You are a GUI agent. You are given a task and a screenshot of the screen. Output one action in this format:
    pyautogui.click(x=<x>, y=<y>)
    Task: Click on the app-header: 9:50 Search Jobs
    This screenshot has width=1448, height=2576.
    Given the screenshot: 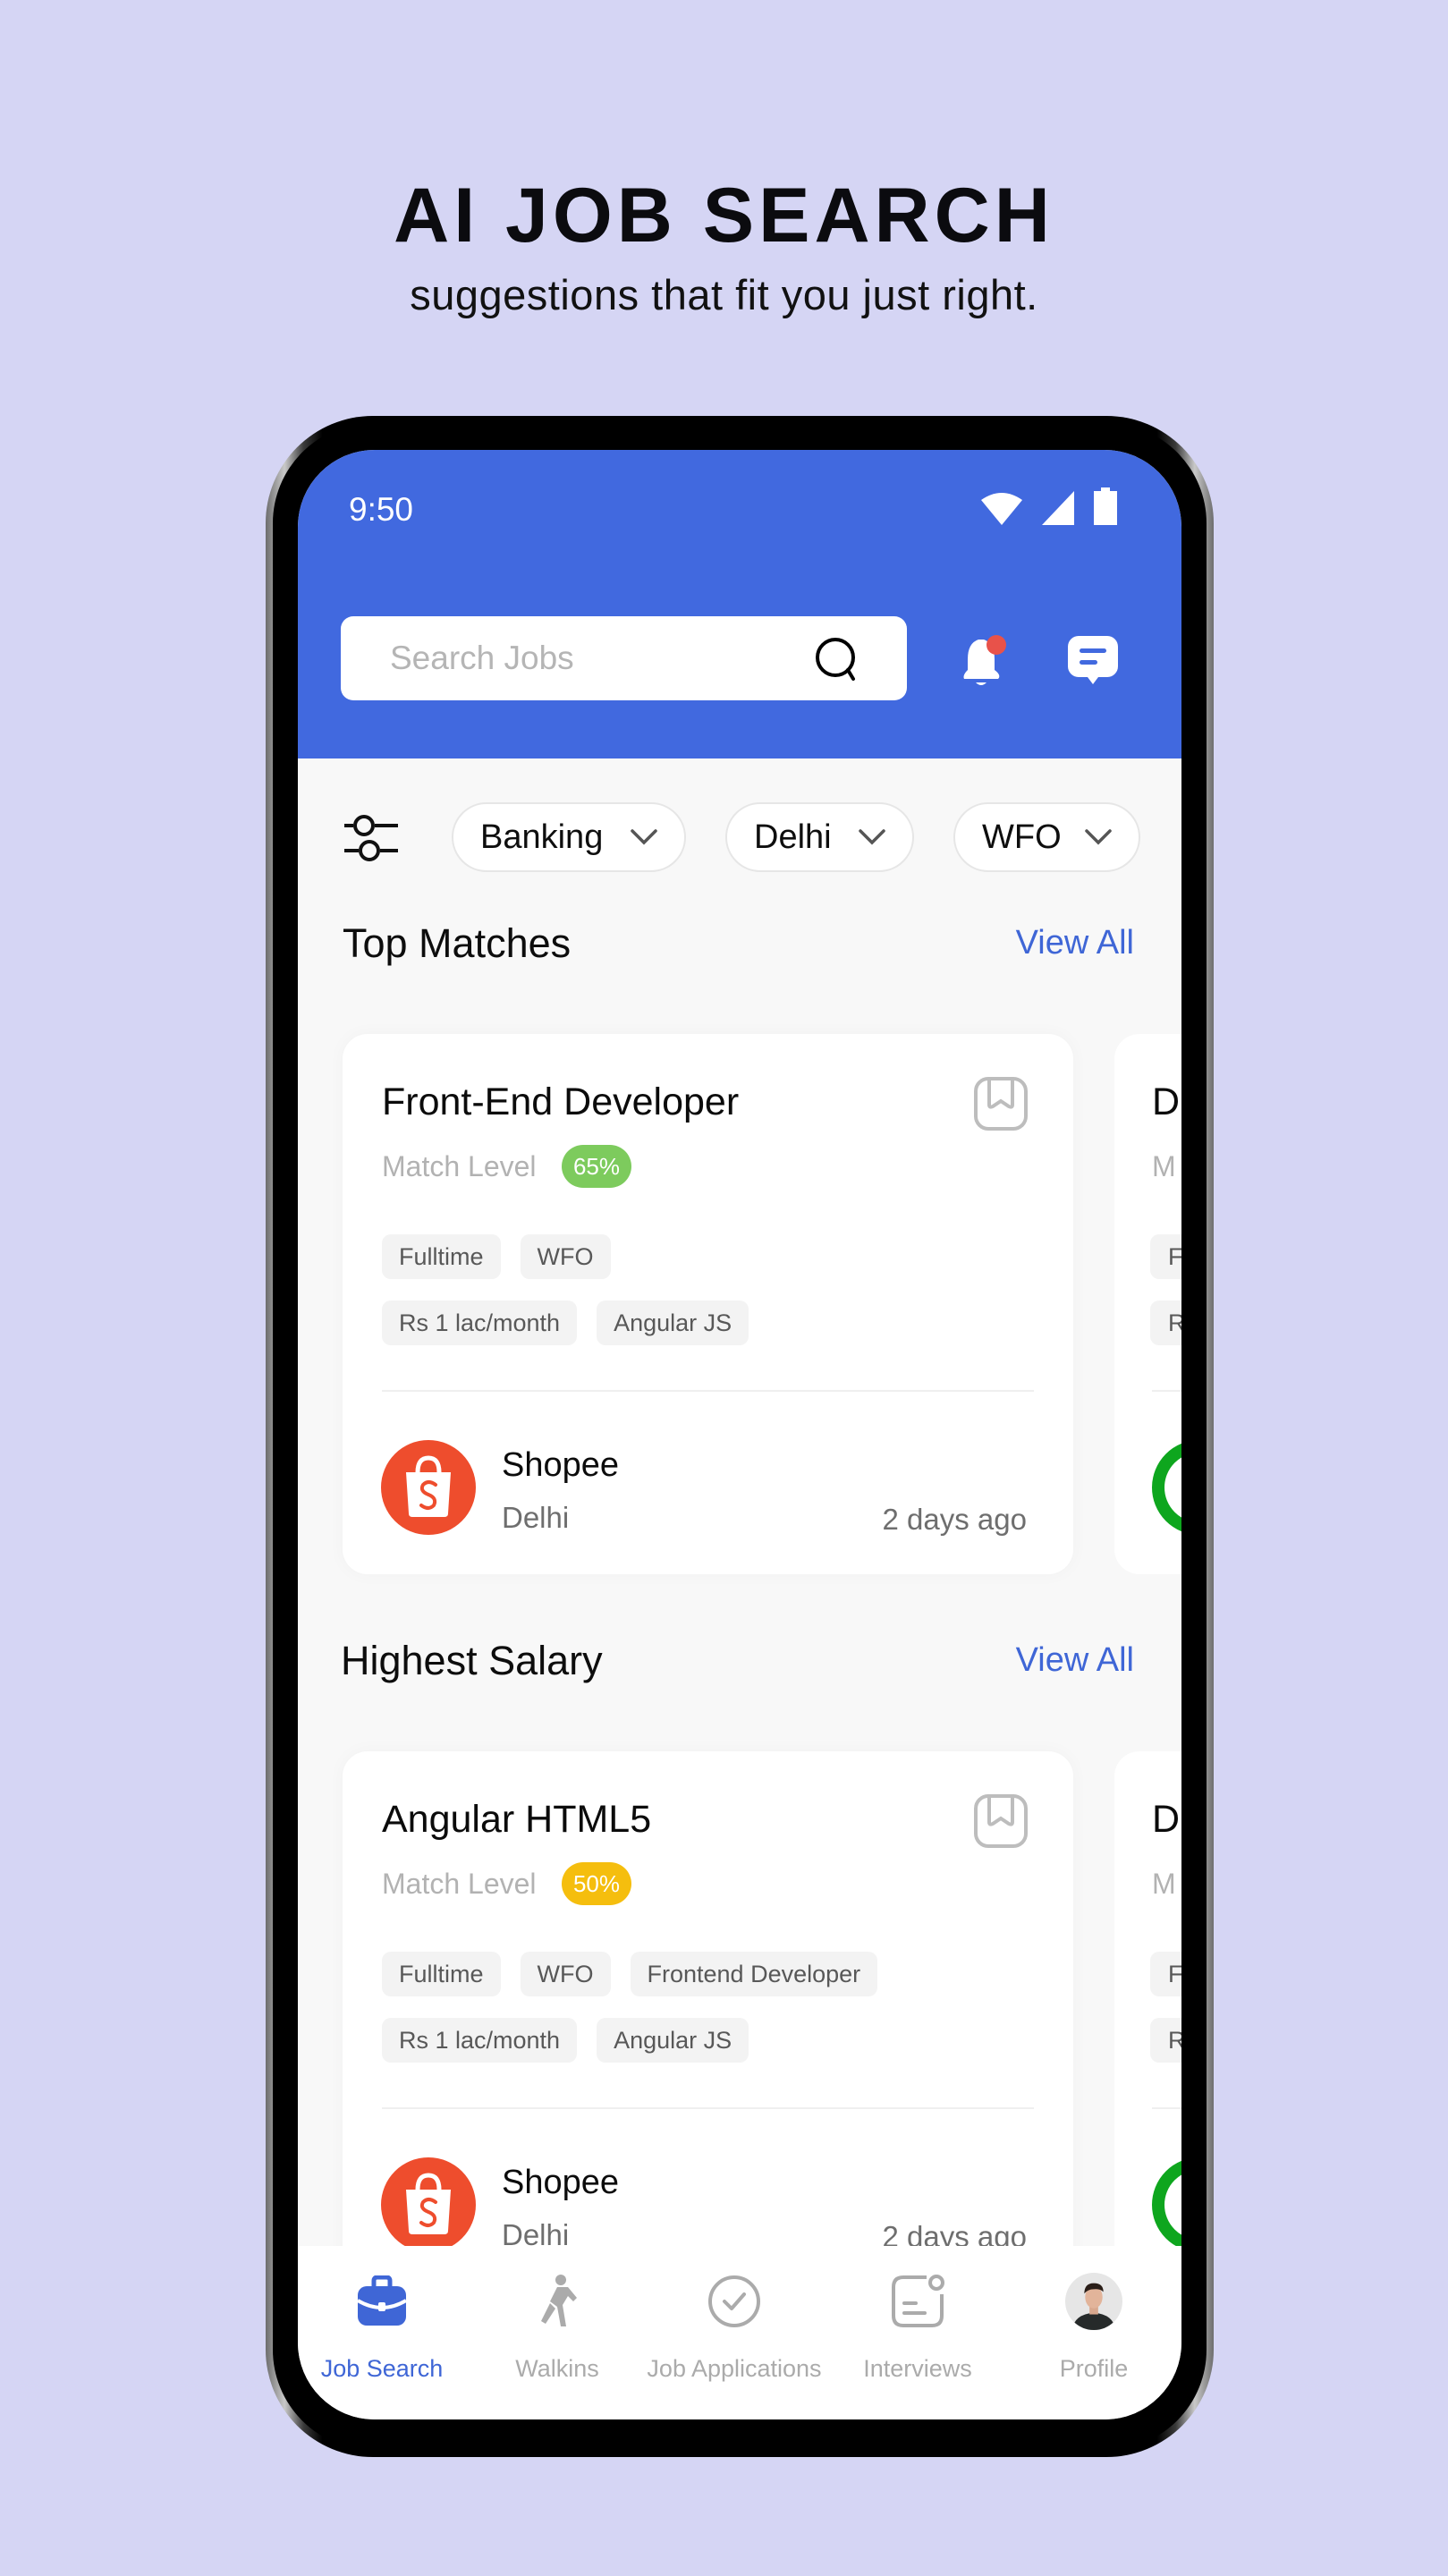 What is the action you would take?
    pyautogui.click(x=739, y=604)
    